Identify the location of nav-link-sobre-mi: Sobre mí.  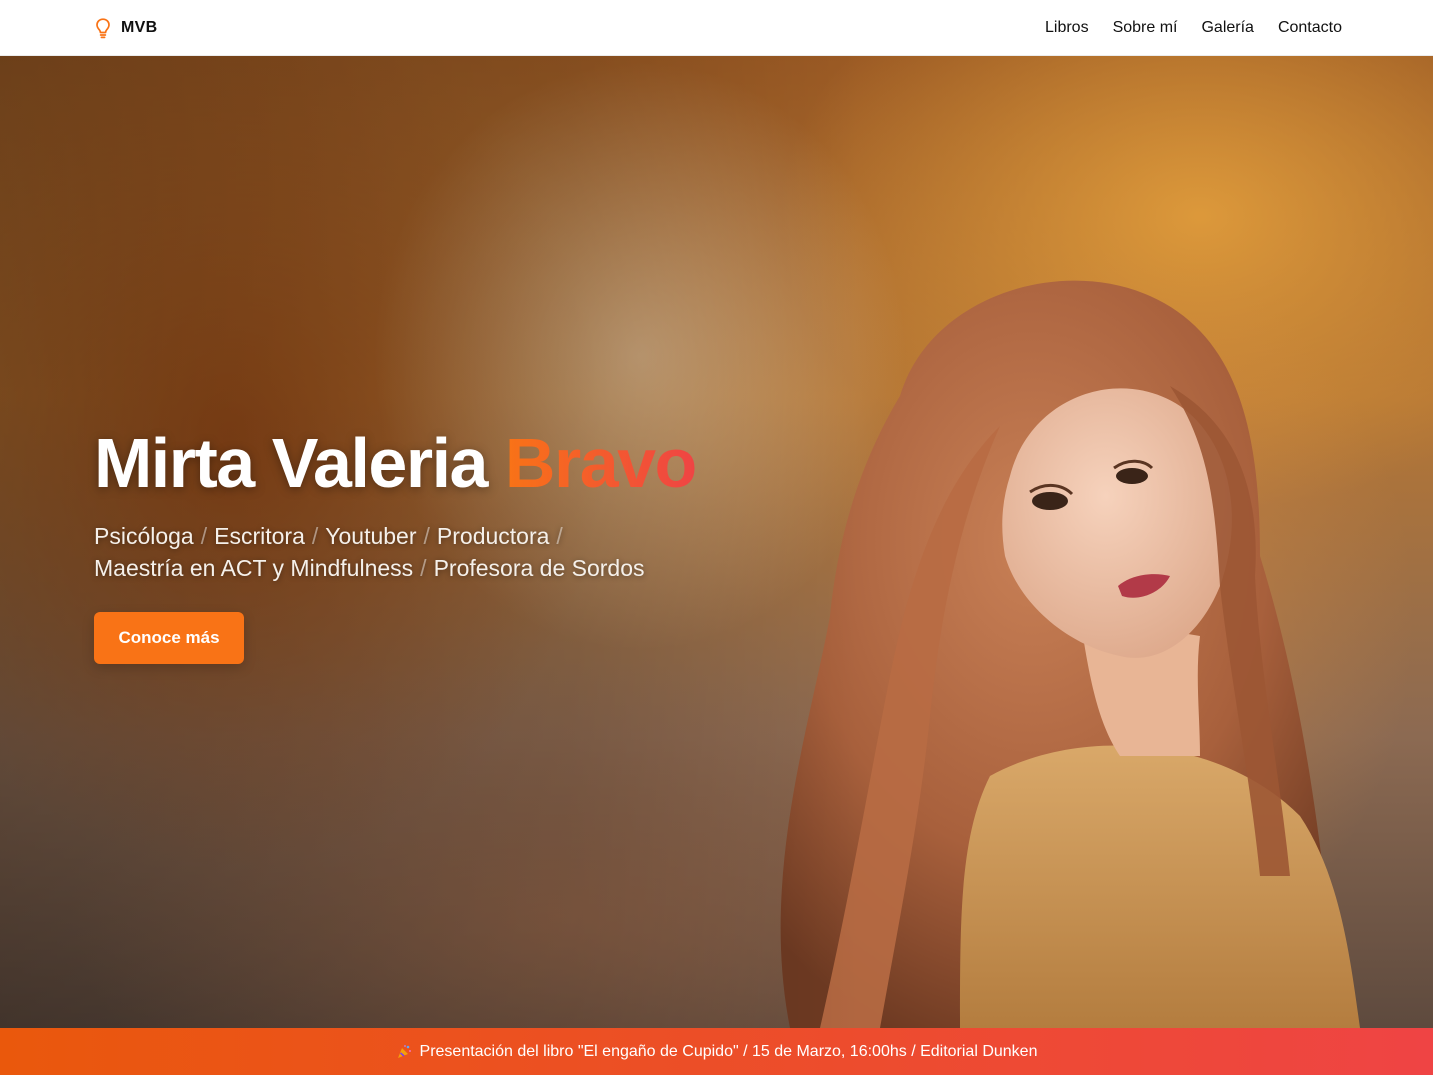
(1145, 27).